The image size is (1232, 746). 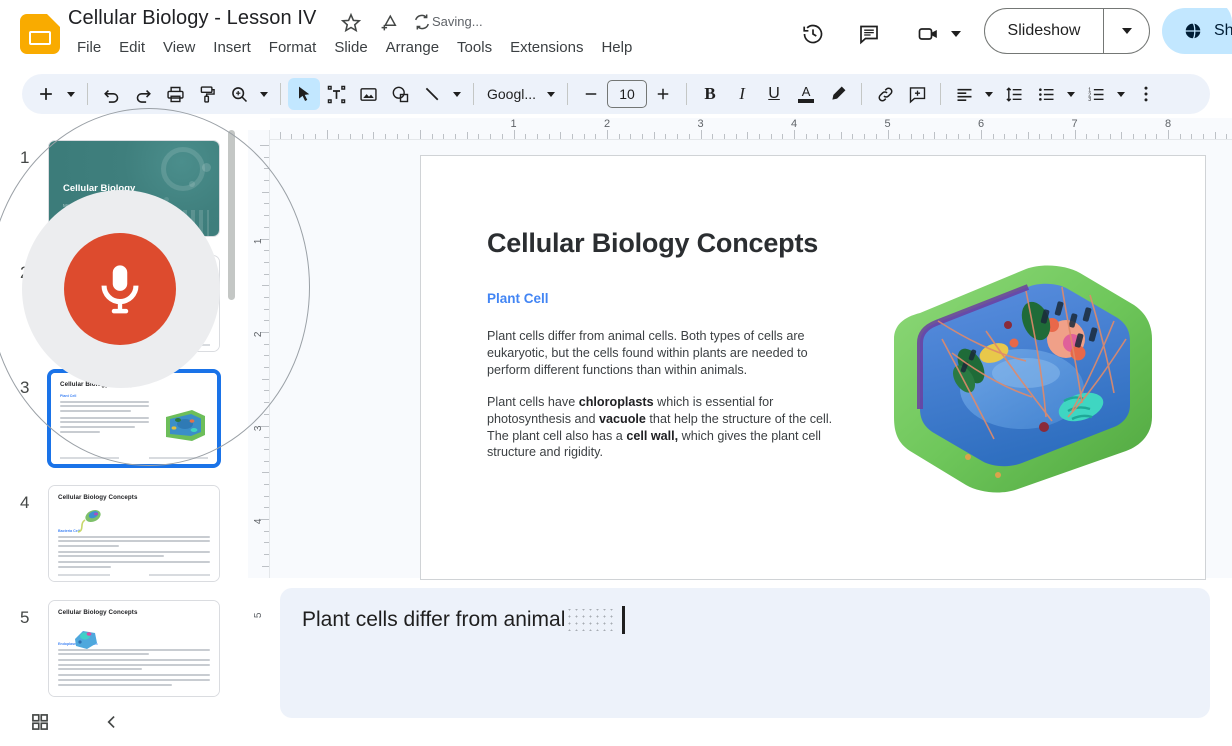 What do you see at coordinates (457, 94) in the screenshot?
I see `line-dropdown-icon` at bounding box center [457, 94].